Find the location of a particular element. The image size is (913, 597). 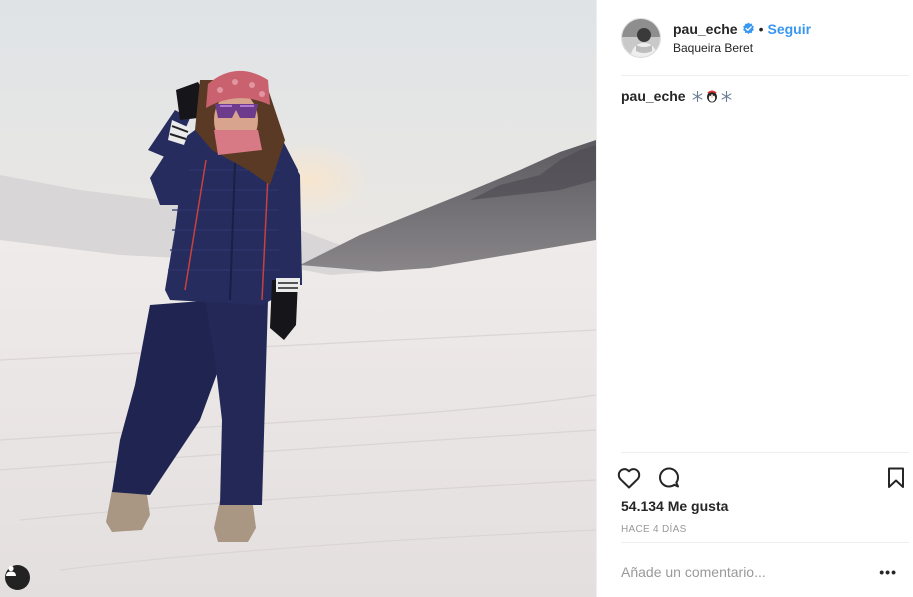

post-header: pau_eche • Seguir Baqueira Beret is located at coordinates (763, 38).